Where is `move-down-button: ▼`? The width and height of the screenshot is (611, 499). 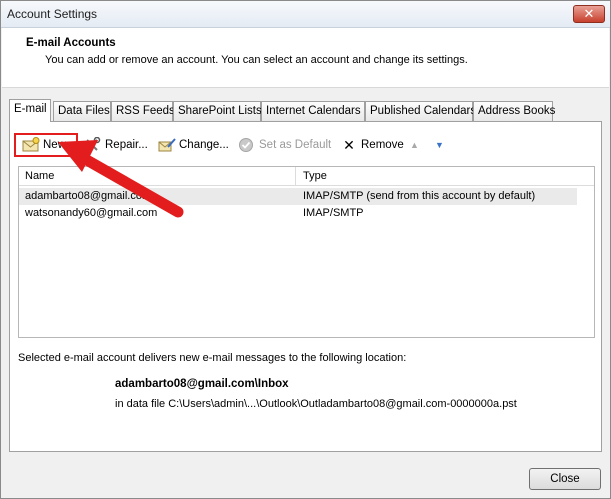 move-down-button: ▼ is located at coordinates (439, 145).